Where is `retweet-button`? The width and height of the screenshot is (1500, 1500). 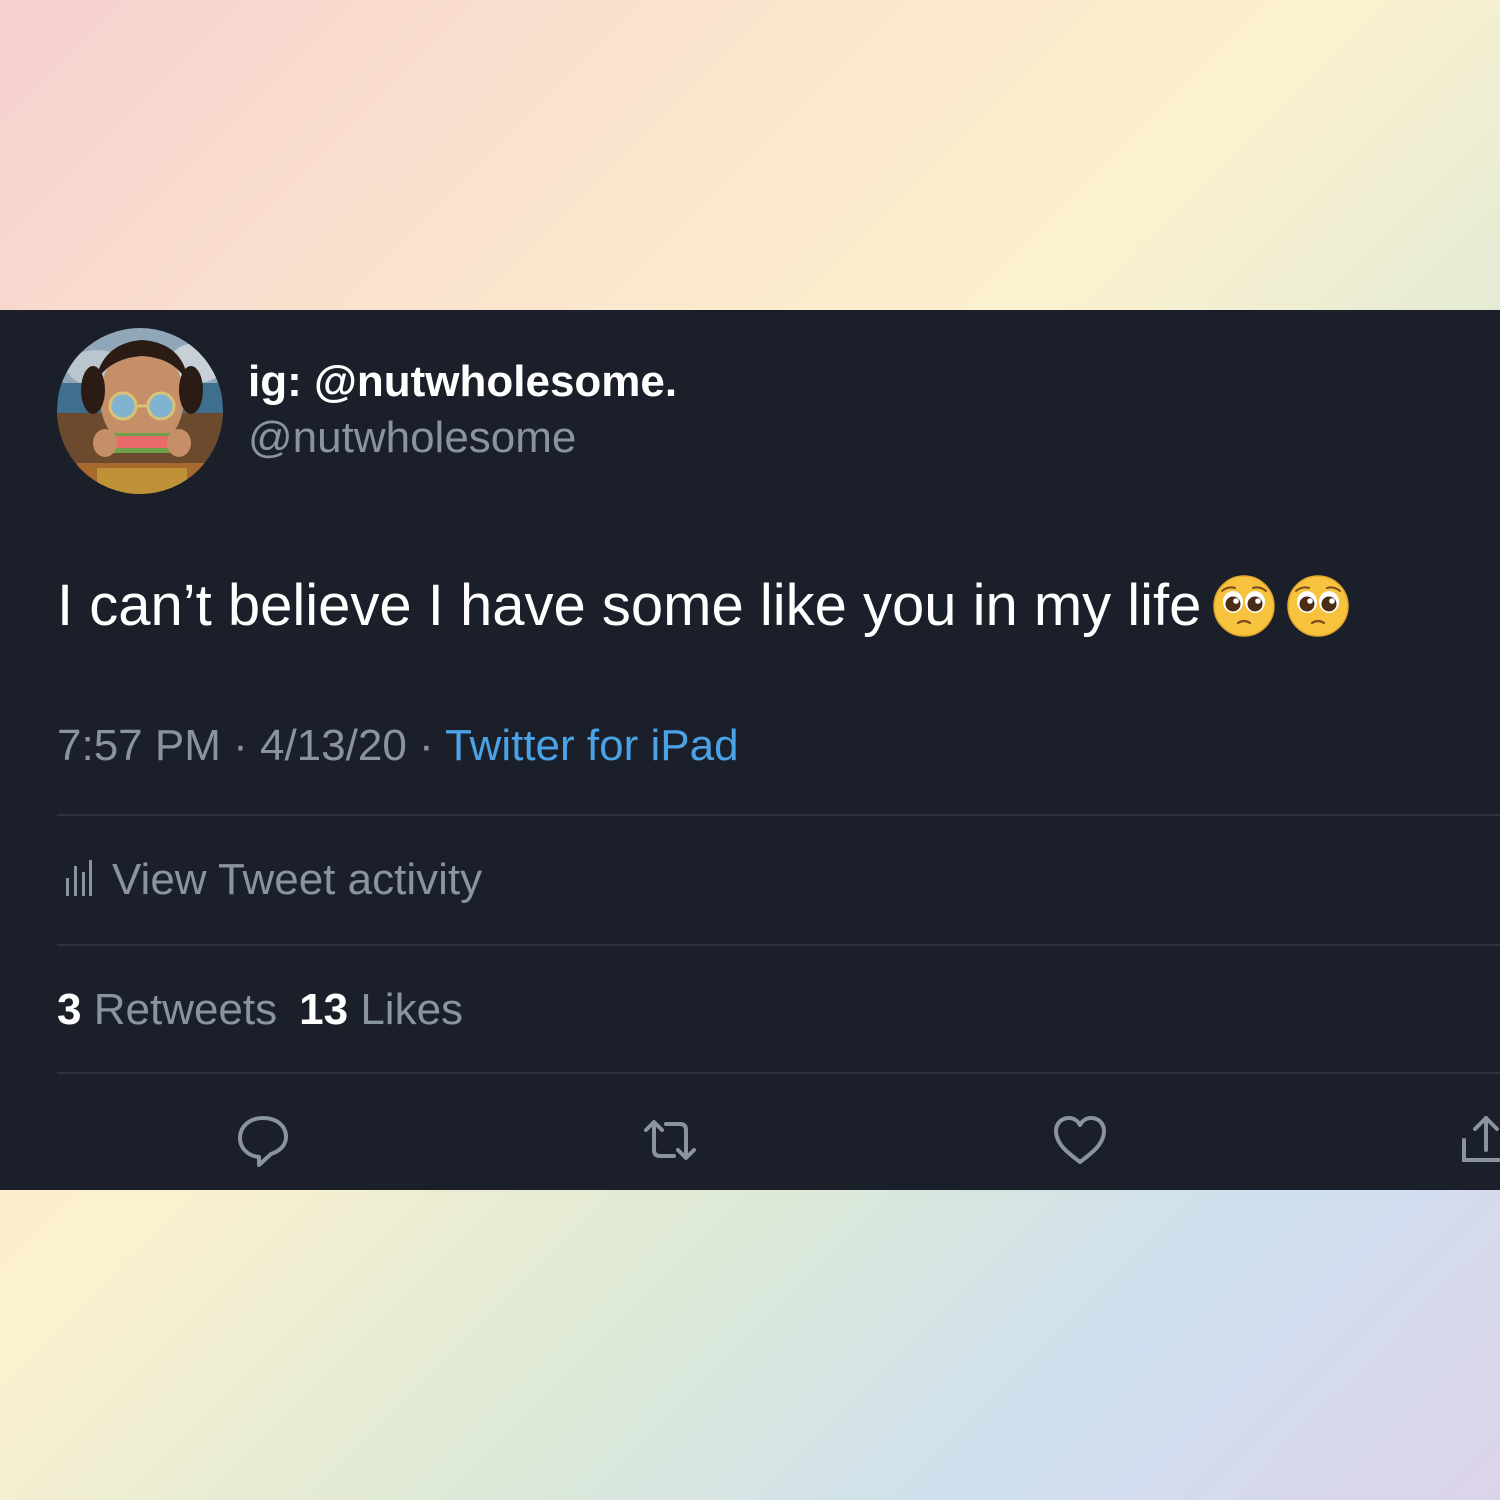 retweet-button is located at coordinates (670, 1140).